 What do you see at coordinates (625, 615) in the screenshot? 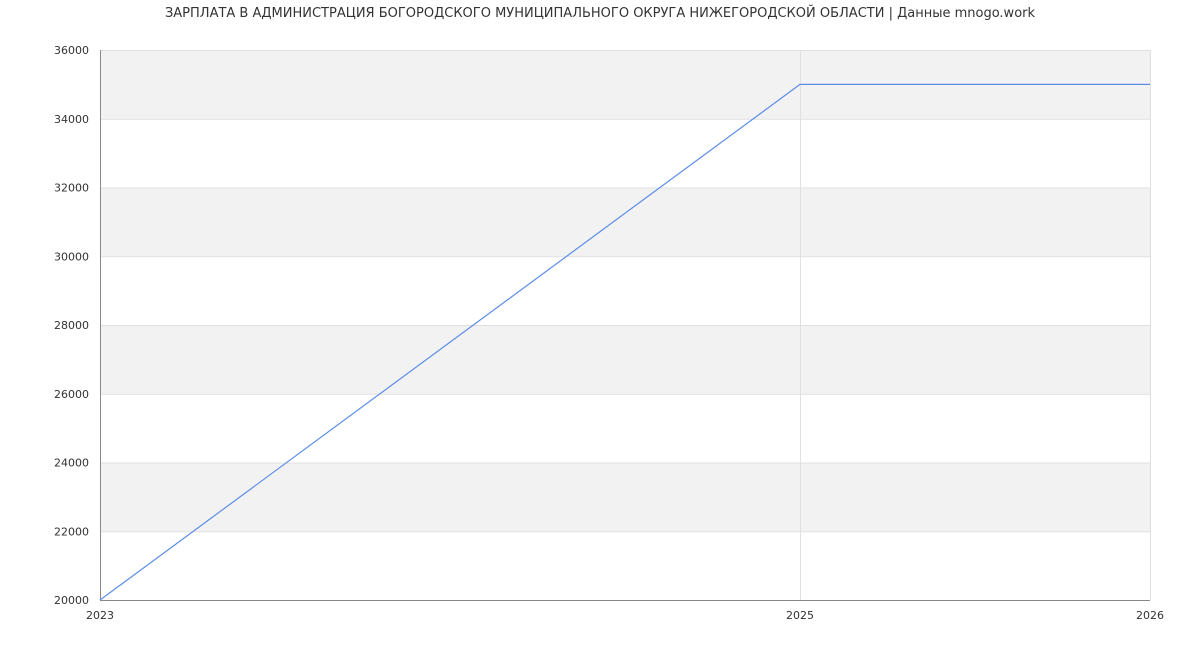
I see `x-tick-labels: 2023 2025 2026` at bounding box center [625, 615].